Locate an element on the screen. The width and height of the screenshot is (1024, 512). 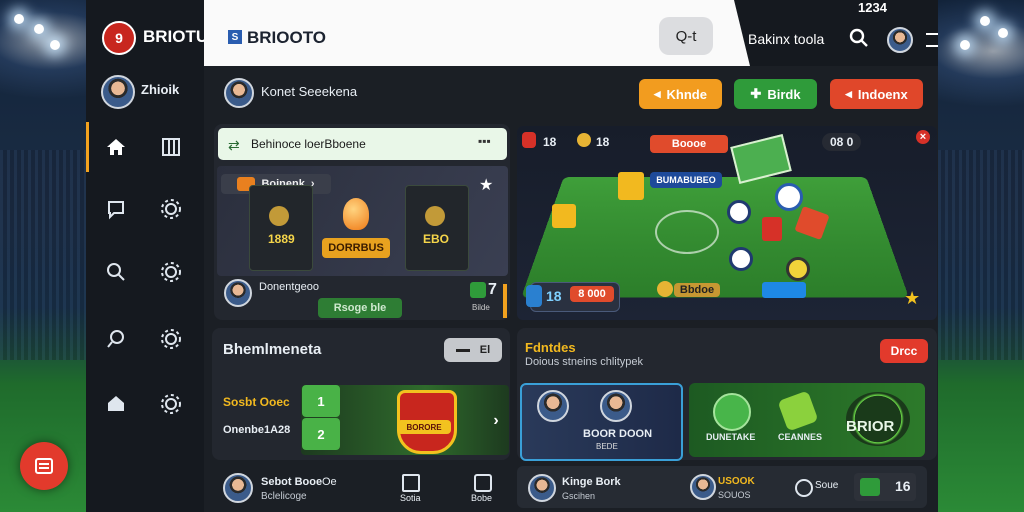
menu-fab-button is located at coordinates (44, 466).